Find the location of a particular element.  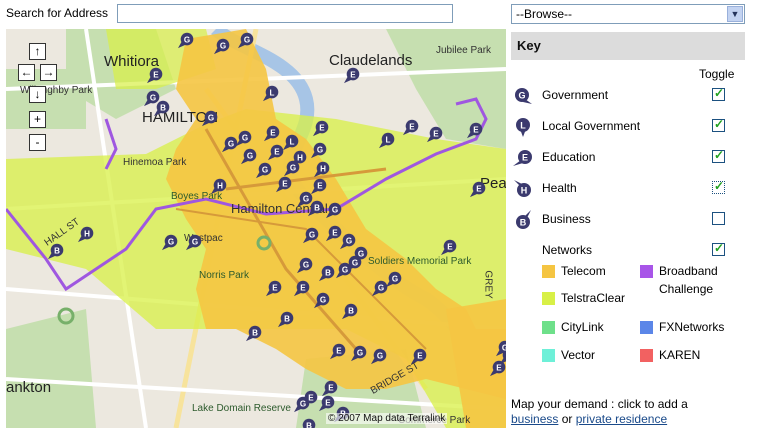

pan-down-button: ↓ is located at coordinates (37, 94).